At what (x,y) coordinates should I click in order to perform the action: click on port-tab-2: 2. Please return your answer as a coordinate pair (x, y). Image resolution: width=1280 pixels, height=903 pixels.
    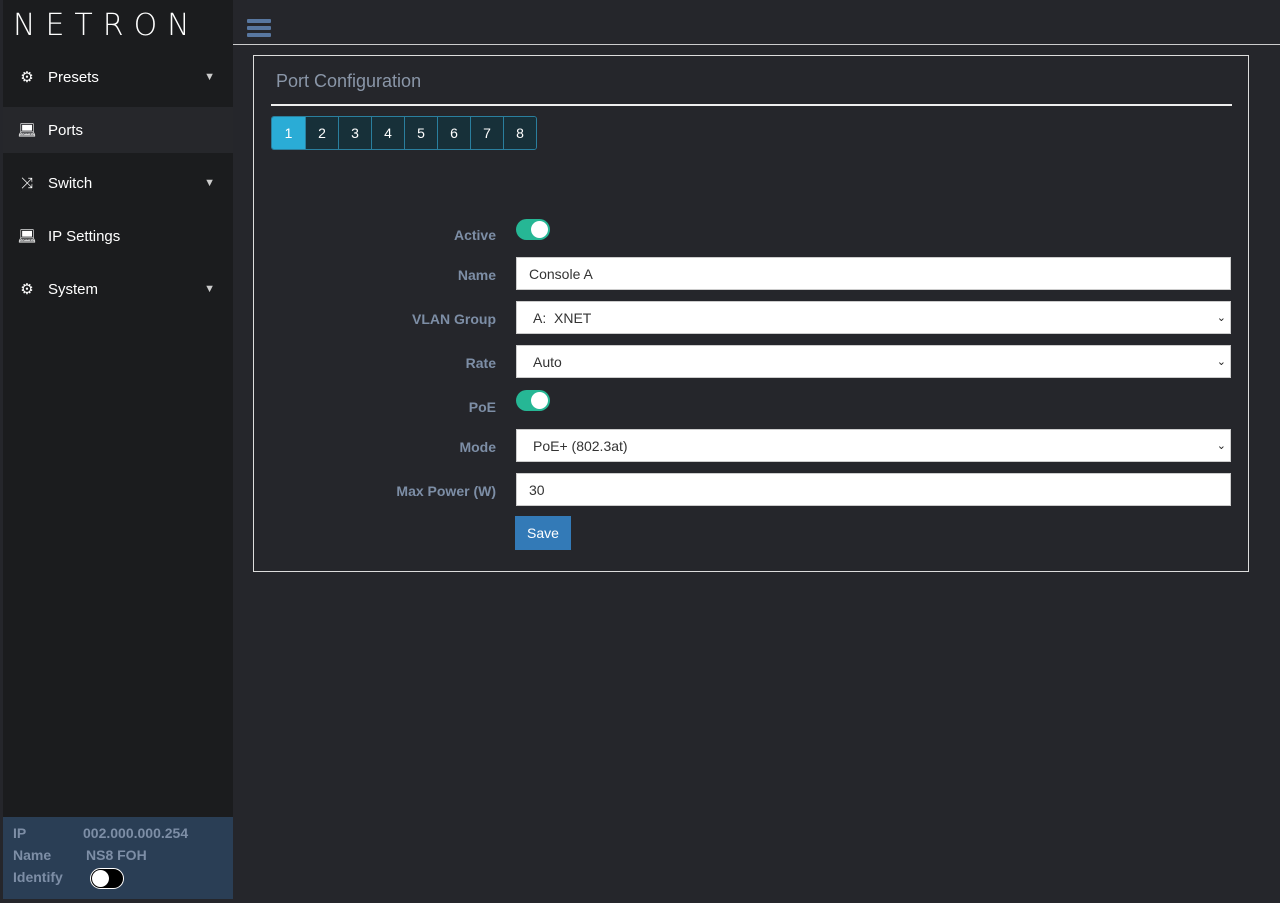
    Looking at the image, I should click on (321, 133).